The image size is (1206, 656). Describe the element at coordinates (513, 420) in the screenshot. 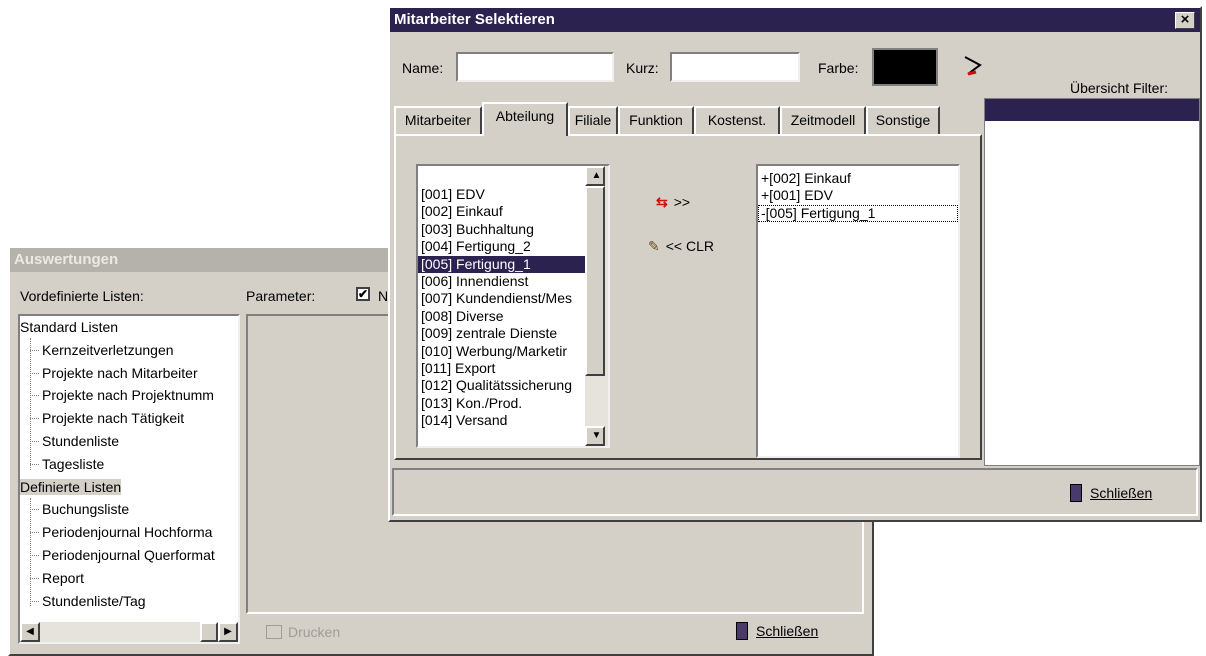

I see `list-item: [014] Versand` at that location.